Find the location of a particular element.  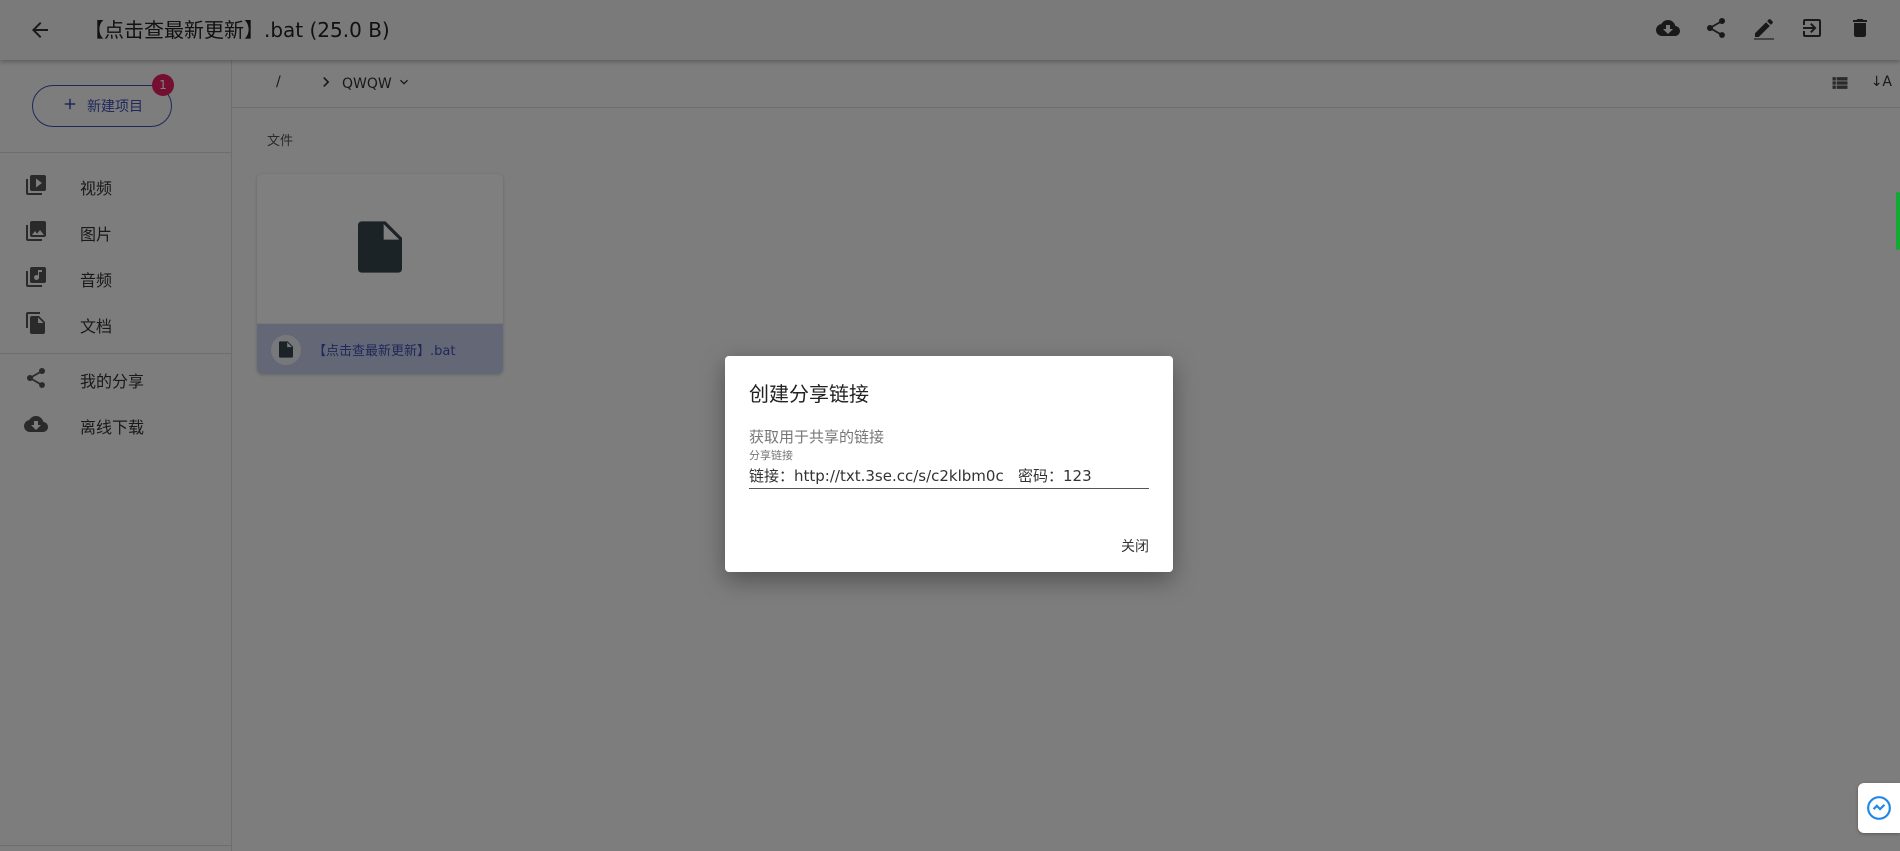

share-link-dialog: 创建分享链接 获取用于共享的链接 分享链接 关闭 is located at coordinates (949, 464).